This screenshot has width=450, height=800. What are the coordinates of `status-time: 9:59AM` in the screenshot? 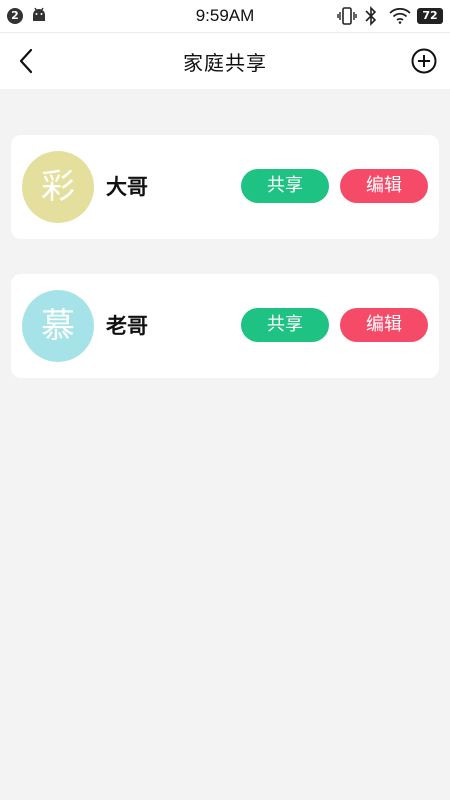 It's located at (225, 15).